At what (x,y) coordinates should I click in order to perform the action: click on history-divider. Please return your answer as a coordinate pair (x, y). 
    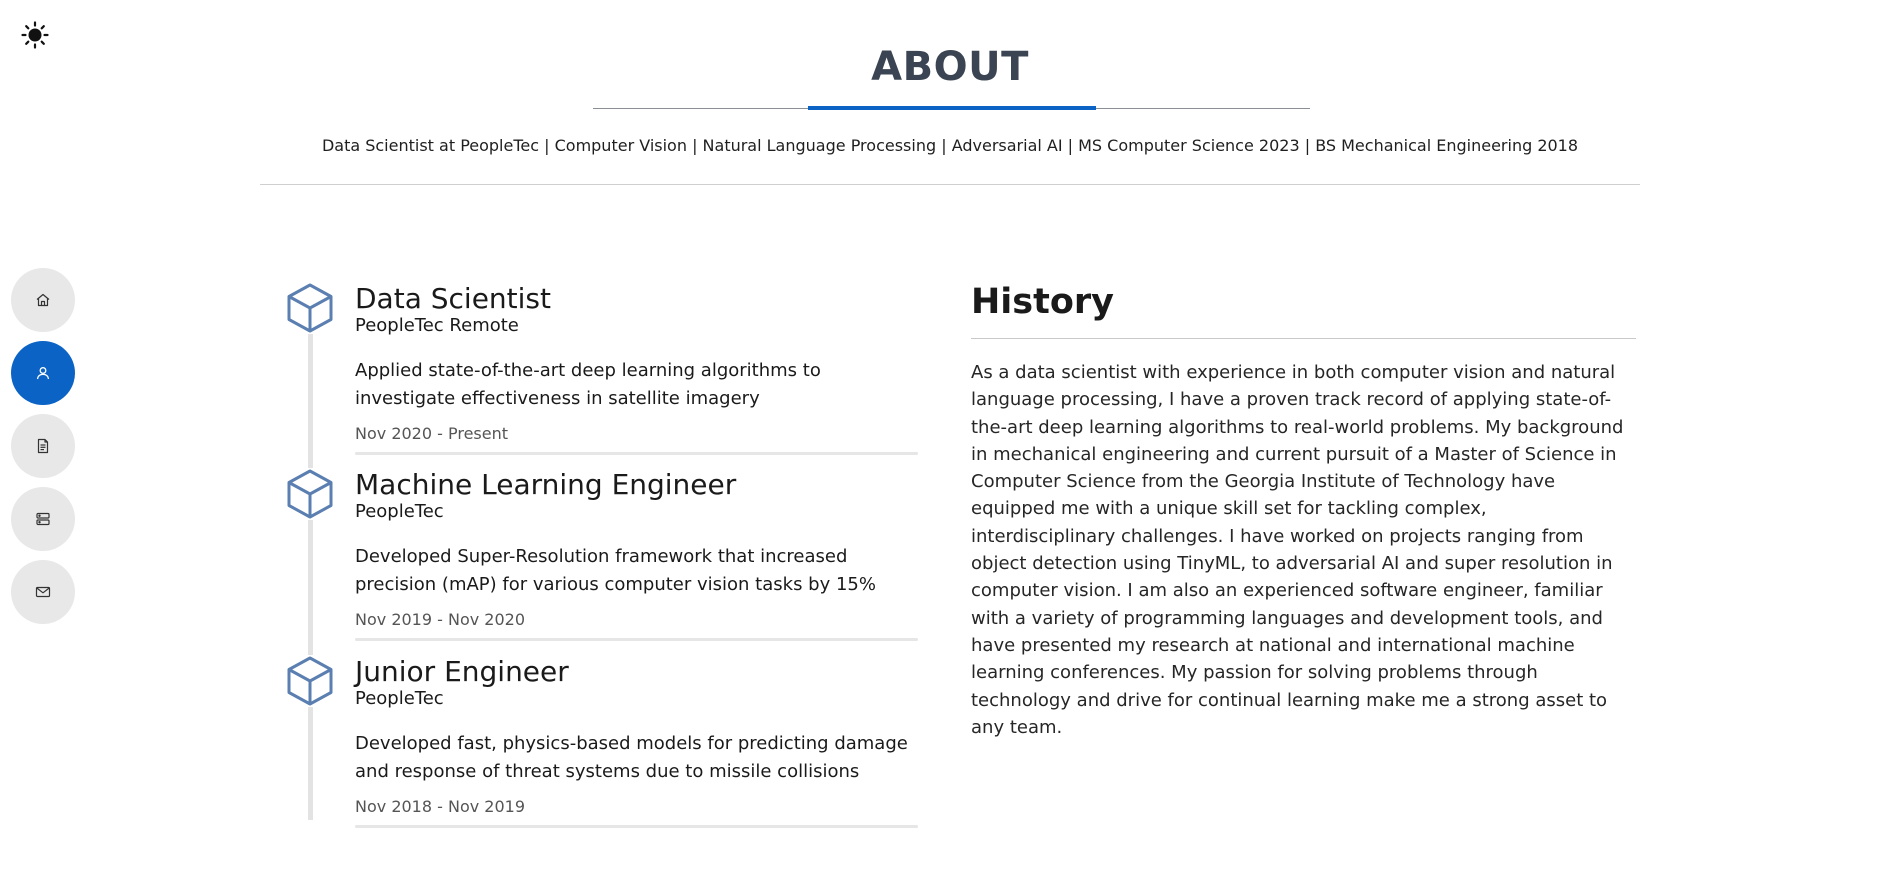
    Looking at the image, I should click on (1303, 338).